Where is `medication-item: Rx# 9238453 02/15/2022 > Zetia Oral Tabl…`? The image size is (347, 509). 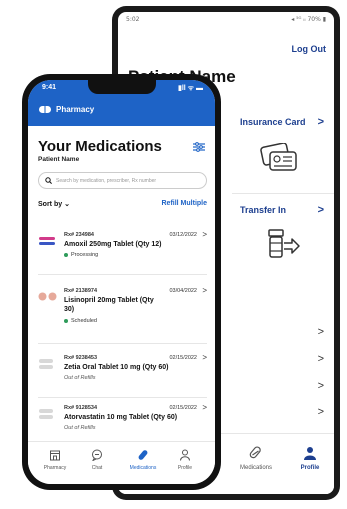
medication-item: Rx# 9238453 02/15/2022 > Zetia Oral Tabl… is located at coordinates (121, 377).